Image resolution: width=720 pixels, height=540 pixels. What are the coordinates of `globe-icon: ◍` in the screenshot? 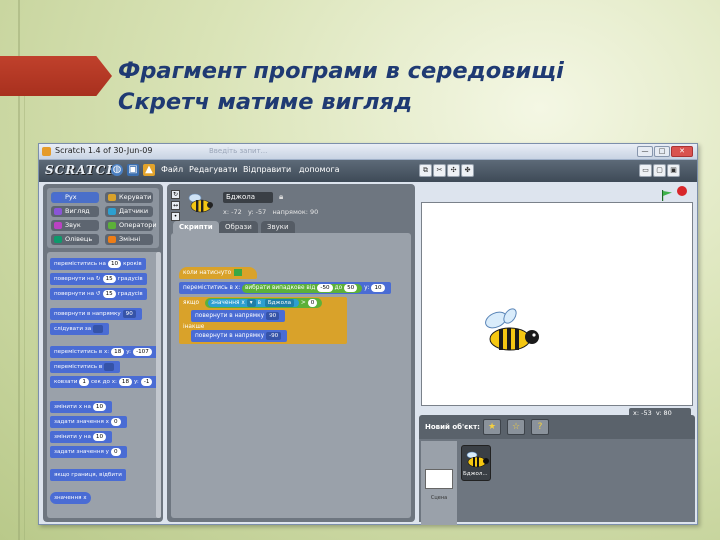 It's located at (117, 170).